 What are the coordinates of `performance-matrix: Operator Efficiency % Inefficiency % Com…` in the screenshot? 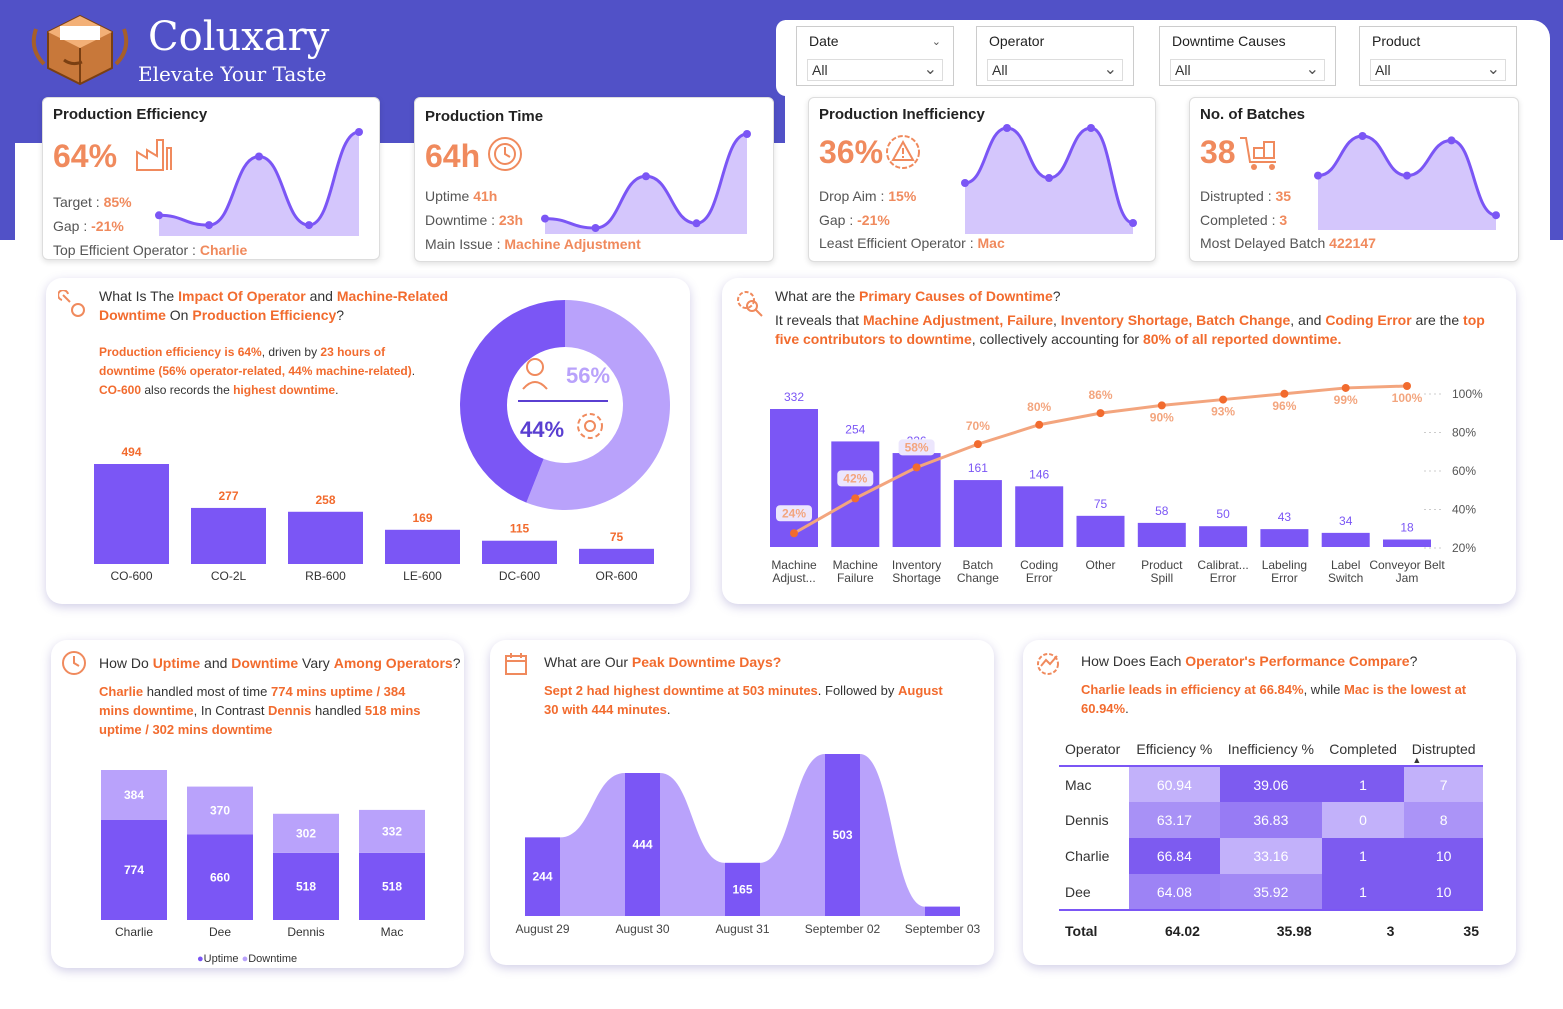 It's located at (1271, 841).